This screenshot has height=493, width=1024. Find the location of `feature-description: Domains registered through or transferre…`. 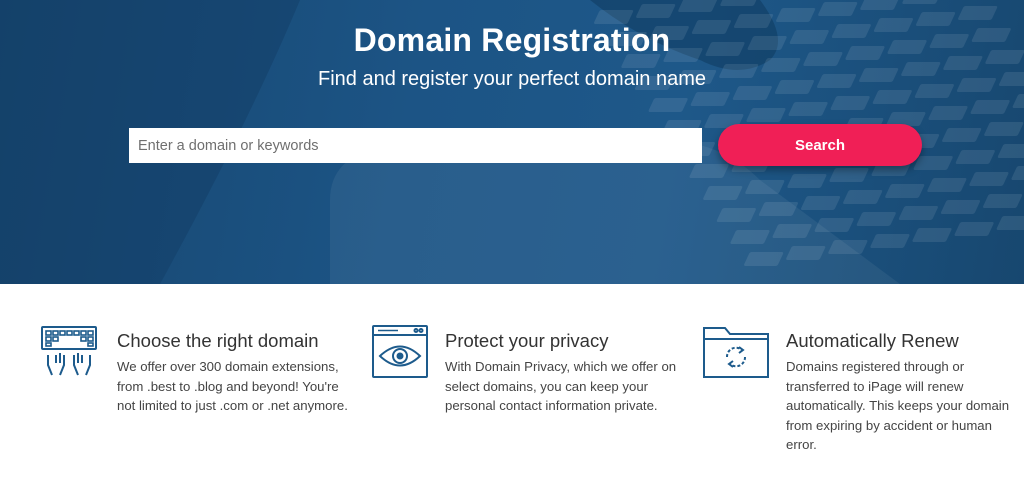

feature-description: Domains registered through or transferre… is located at coordinates (898, 405).